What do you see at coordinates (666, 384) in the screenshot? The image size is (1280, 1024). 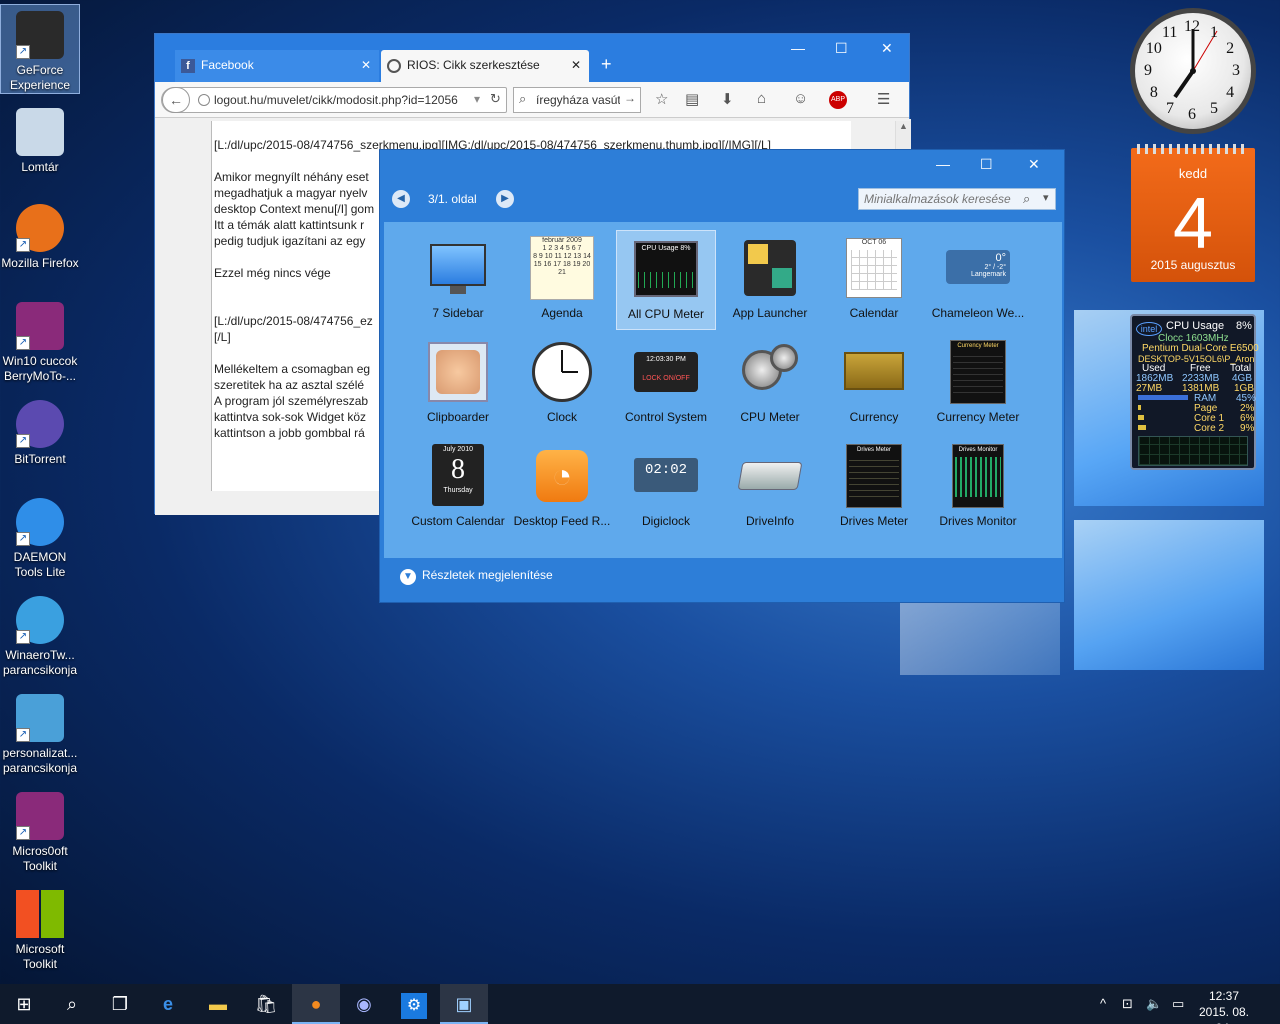 I see `gadget-tile: 12:03:30 PM LOCK ON/OFF Control System` at bounding box center [666, 384].